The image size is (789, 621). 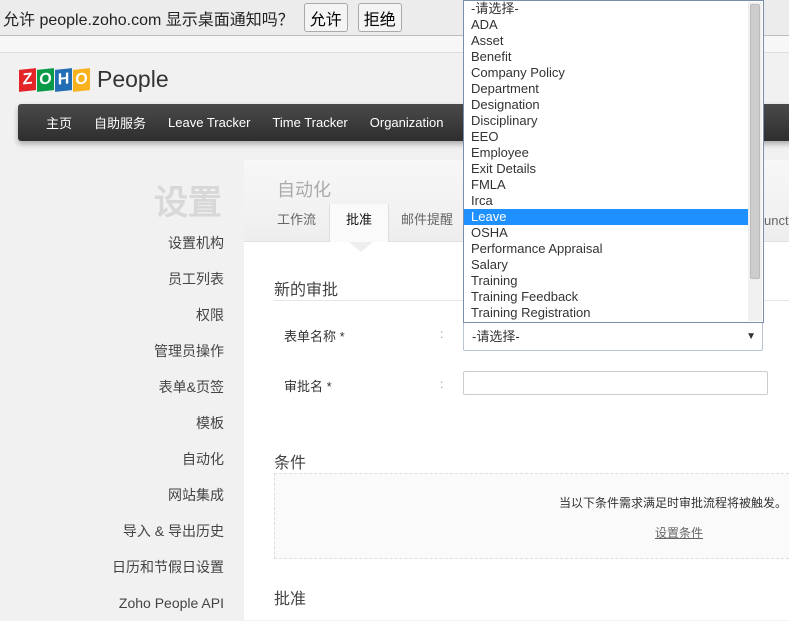 I want to click on condition-heading: 条件, so click(x=290, y=463).